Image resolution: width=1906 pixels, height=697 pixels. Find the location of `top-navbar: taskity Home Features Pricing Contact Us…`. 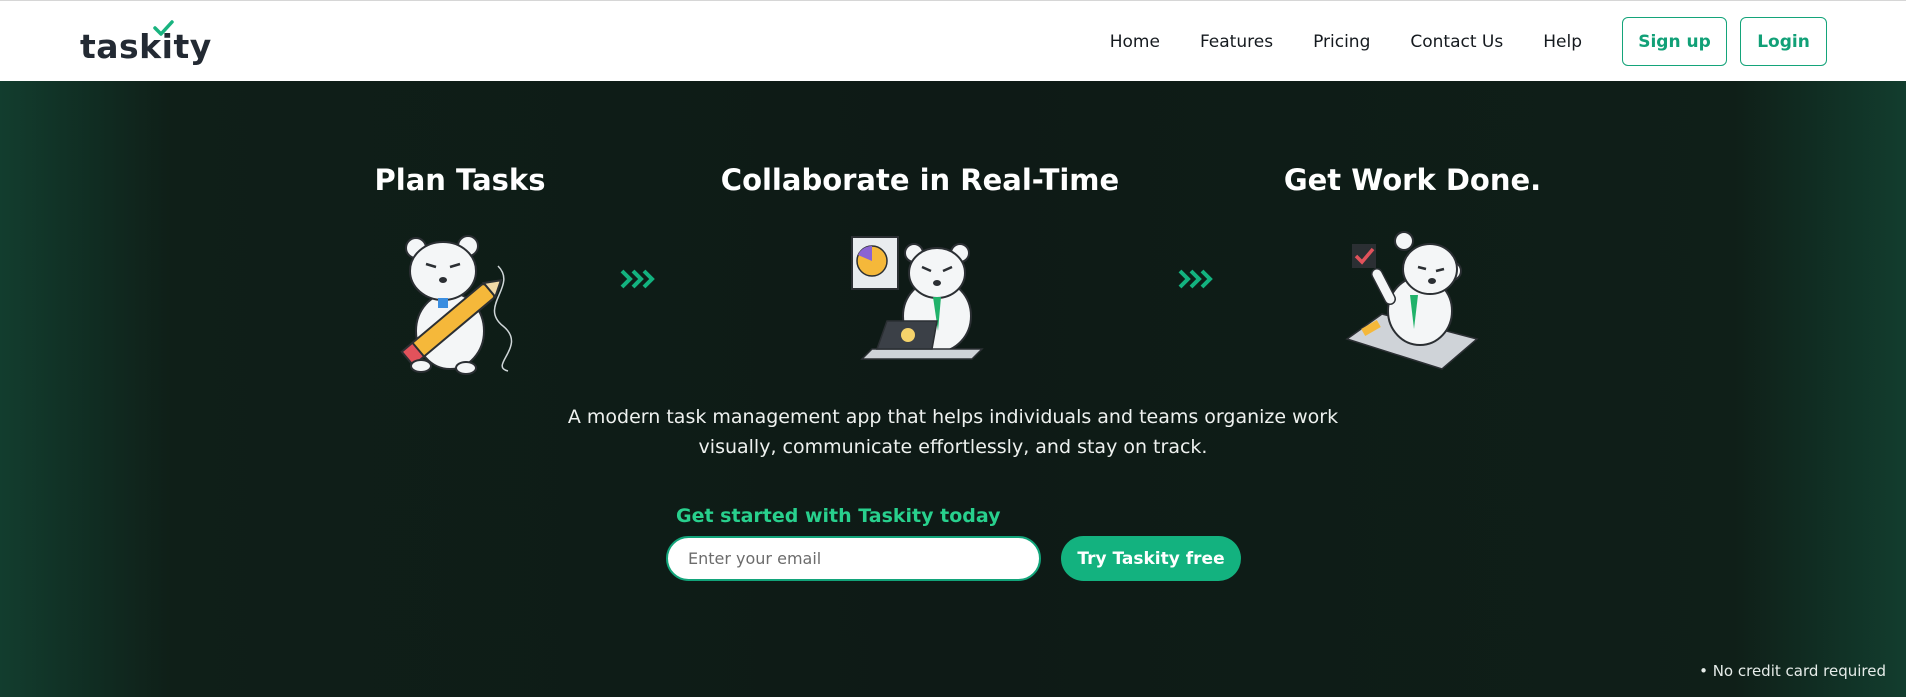

top-navbar: taskity Home Features Pricing Contact Us… is located at coordinates (953, 40).